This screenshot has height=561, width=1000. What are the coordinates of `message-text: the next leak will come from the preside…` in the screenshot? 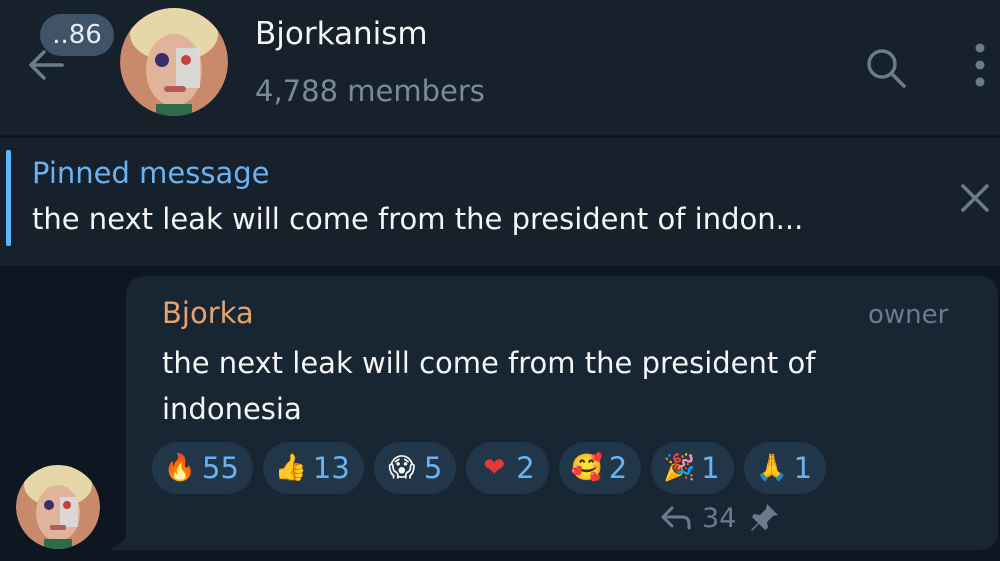 It's located at (489, 386).